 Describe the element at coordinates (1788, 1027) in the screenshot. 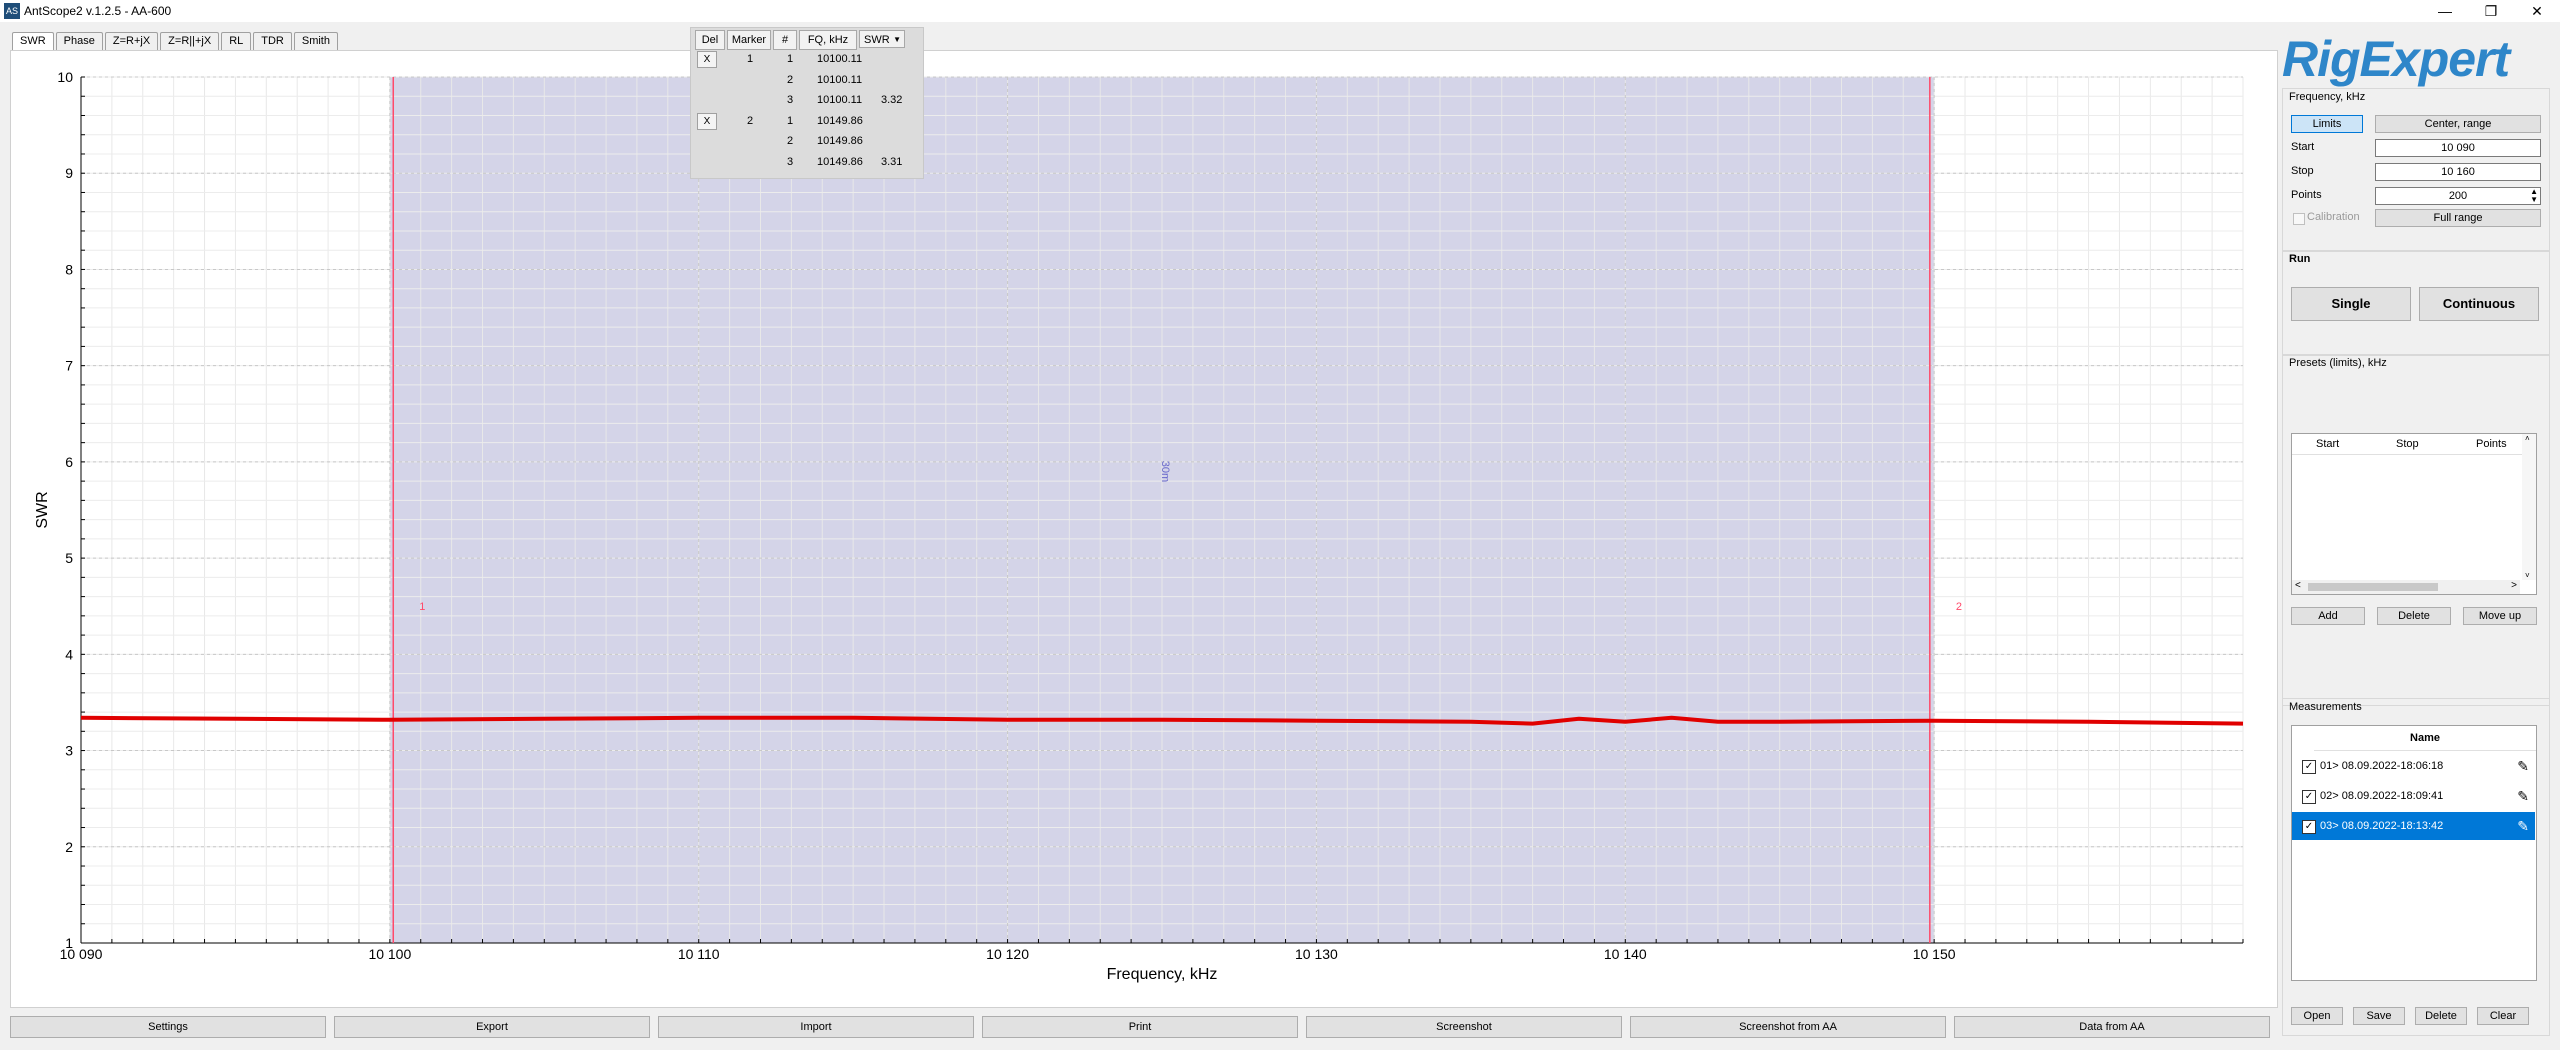

I see `screenshot-from-aa-button: Screenshot from AA` at that location.